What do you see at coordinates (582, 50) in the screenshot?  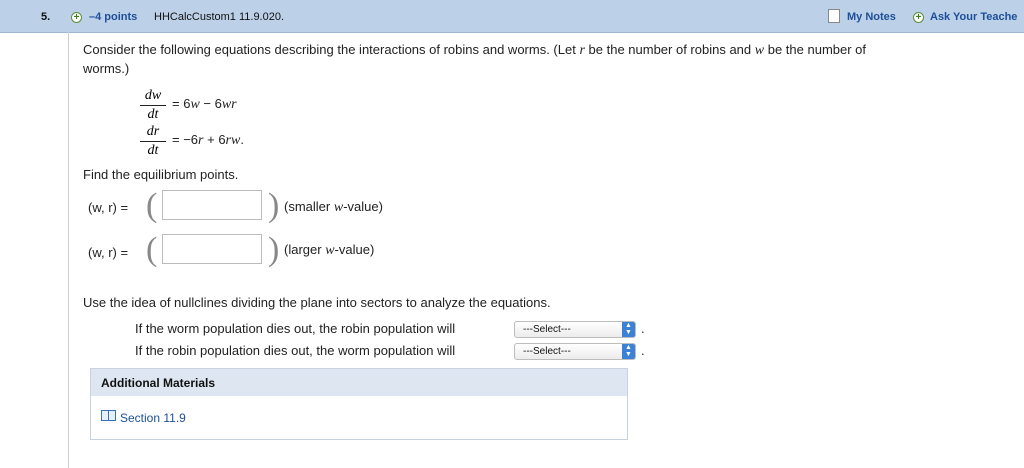 I see `var-r: r` at bounding box center [582, 50].